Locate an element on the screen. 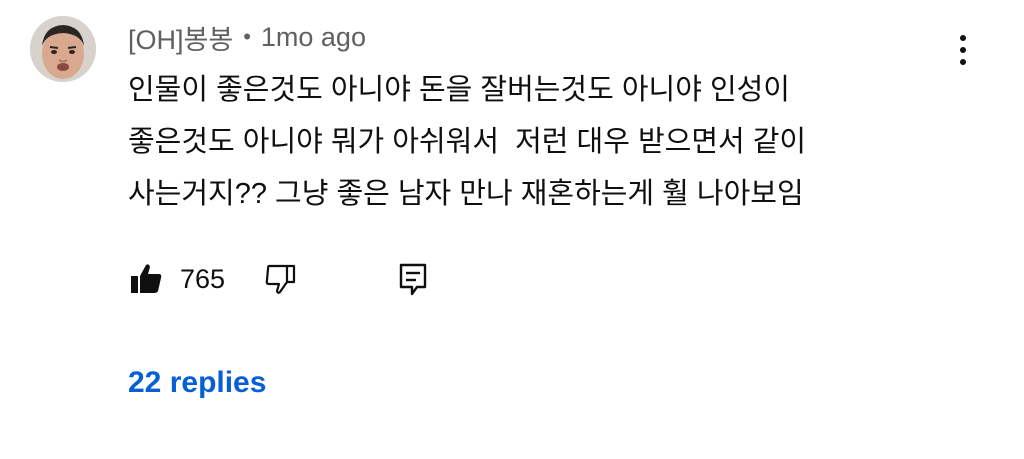 Image resolution: width=1024 pixels, height=459 pixels. reply-comment-icon is located at coordinates (413, 279).